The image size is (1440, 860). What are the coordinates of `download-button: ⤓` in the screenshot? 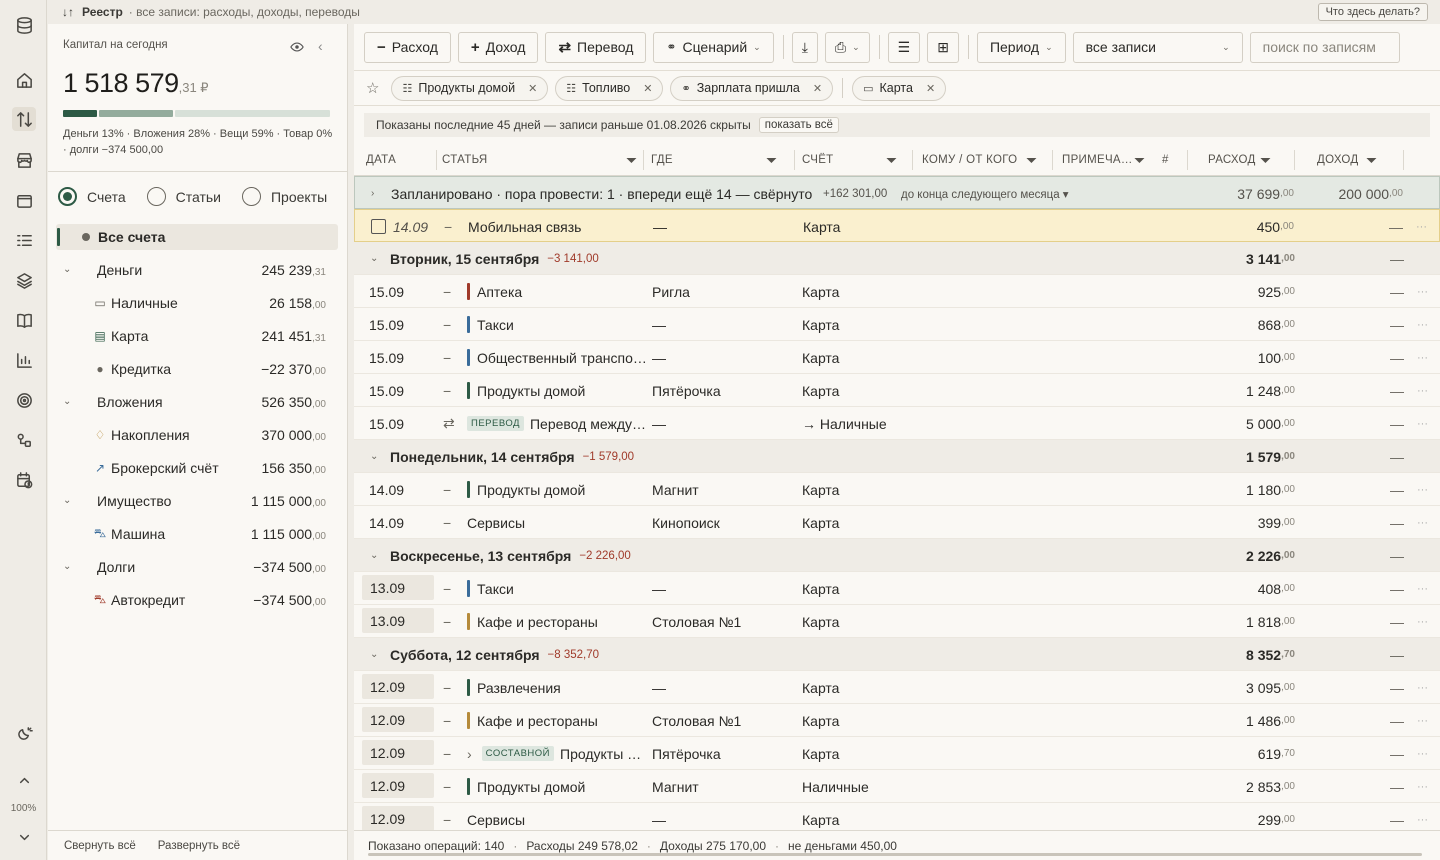 It's located at (804, 47).